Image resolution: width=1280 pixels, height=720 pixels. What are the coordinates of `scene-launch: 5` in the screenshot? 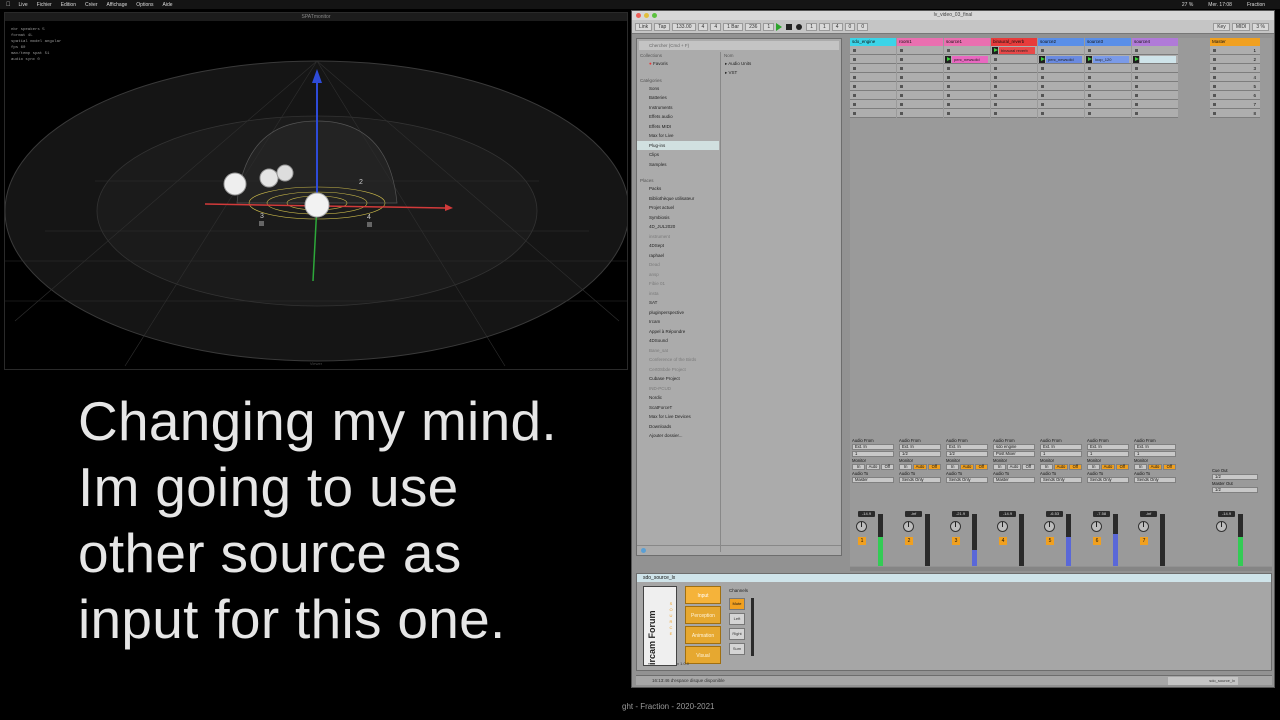 It's located at (1235, 86).